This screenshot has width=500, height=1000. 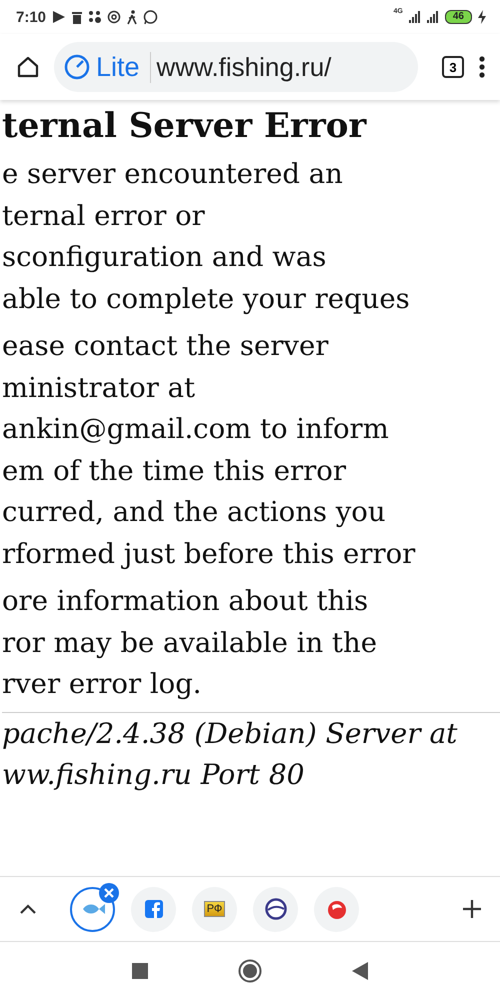 What do you see at coordinates (104, 216) in the screenshot?
I see `paragraph-line: ternal error or` at bounding box center [104, 216].